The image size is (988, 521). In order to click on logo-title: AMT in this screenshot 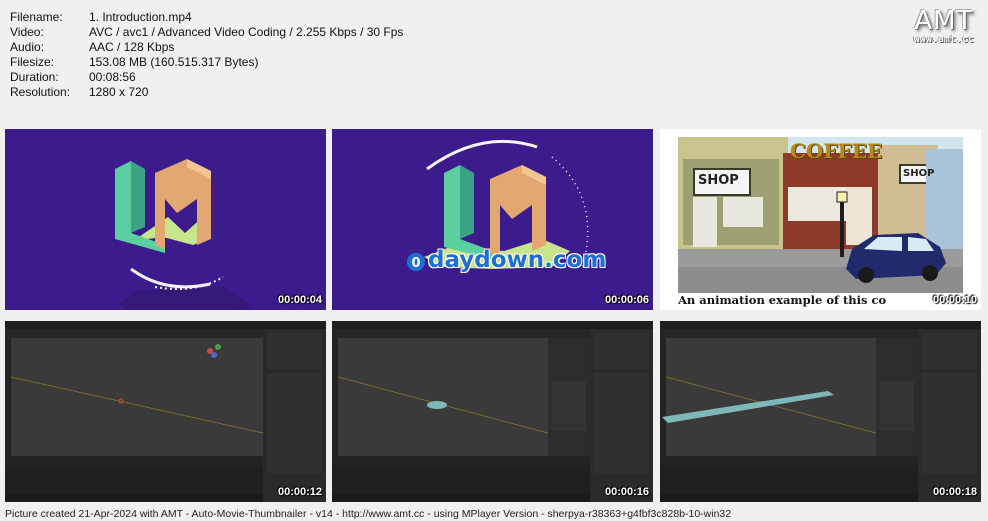, I will do `click(944, 21)`.